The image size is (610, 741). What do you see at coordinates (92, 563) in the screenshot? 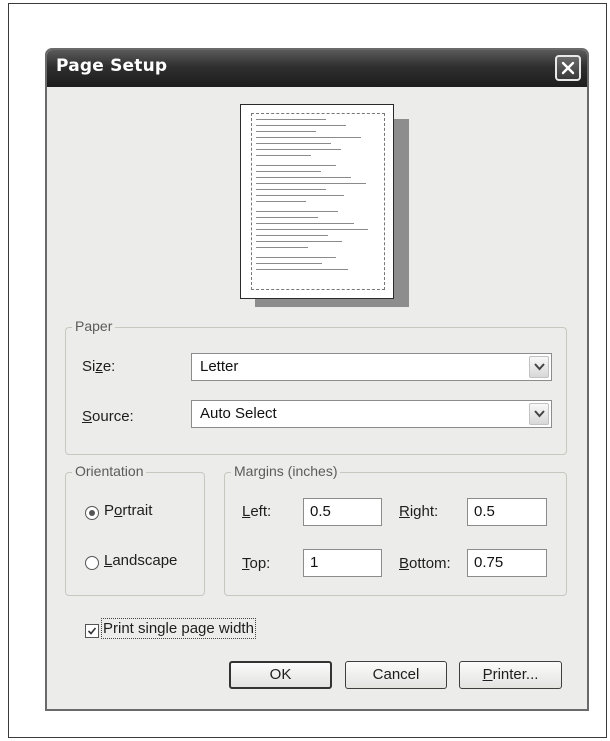
I see `landscape-radio` at bounding box center [92, 563].